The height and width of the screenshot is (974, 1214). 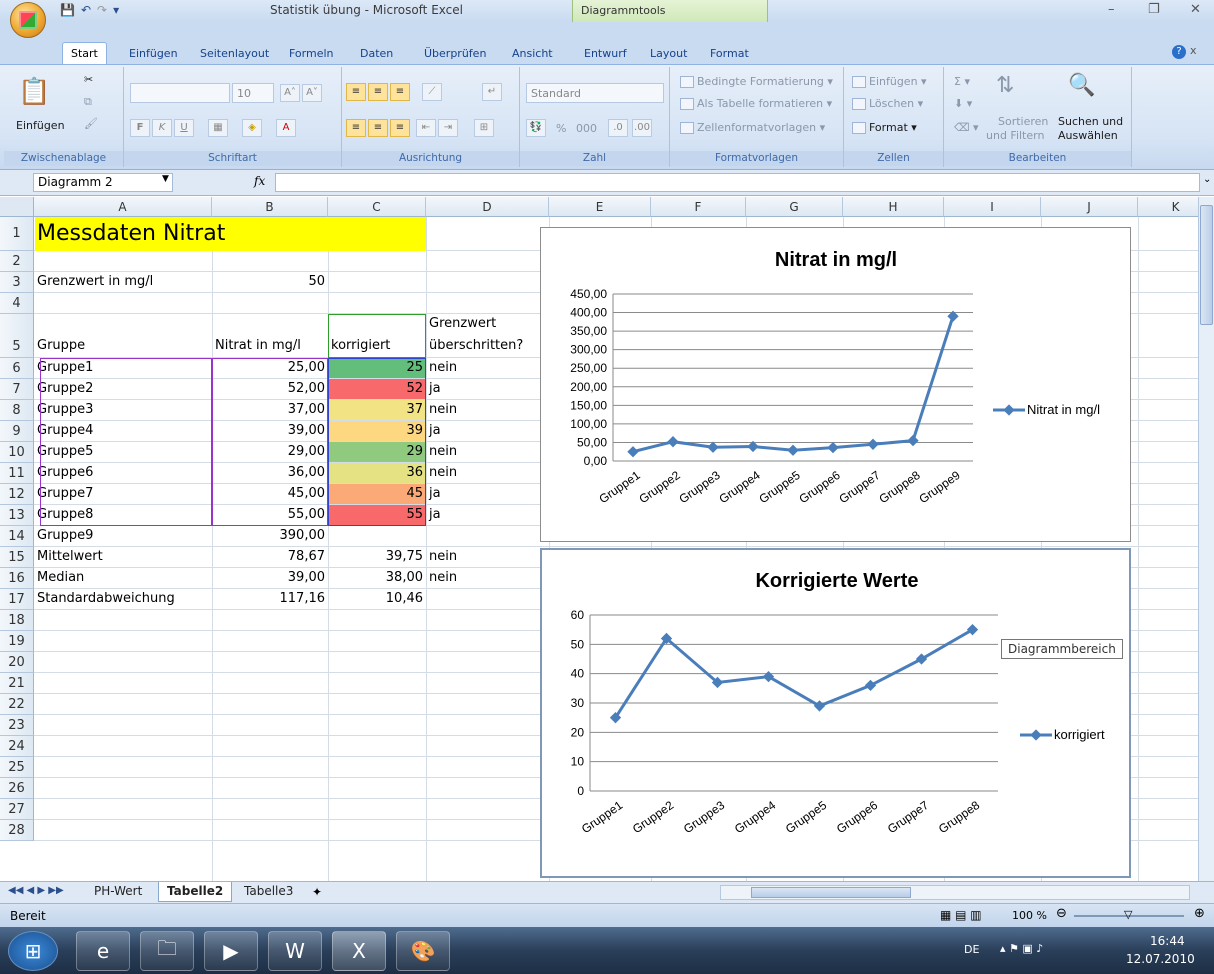 What do you see at coordinates (377, 207) in the screenshot?
I see `column-header-c: C` at bounding box center [377, 207].